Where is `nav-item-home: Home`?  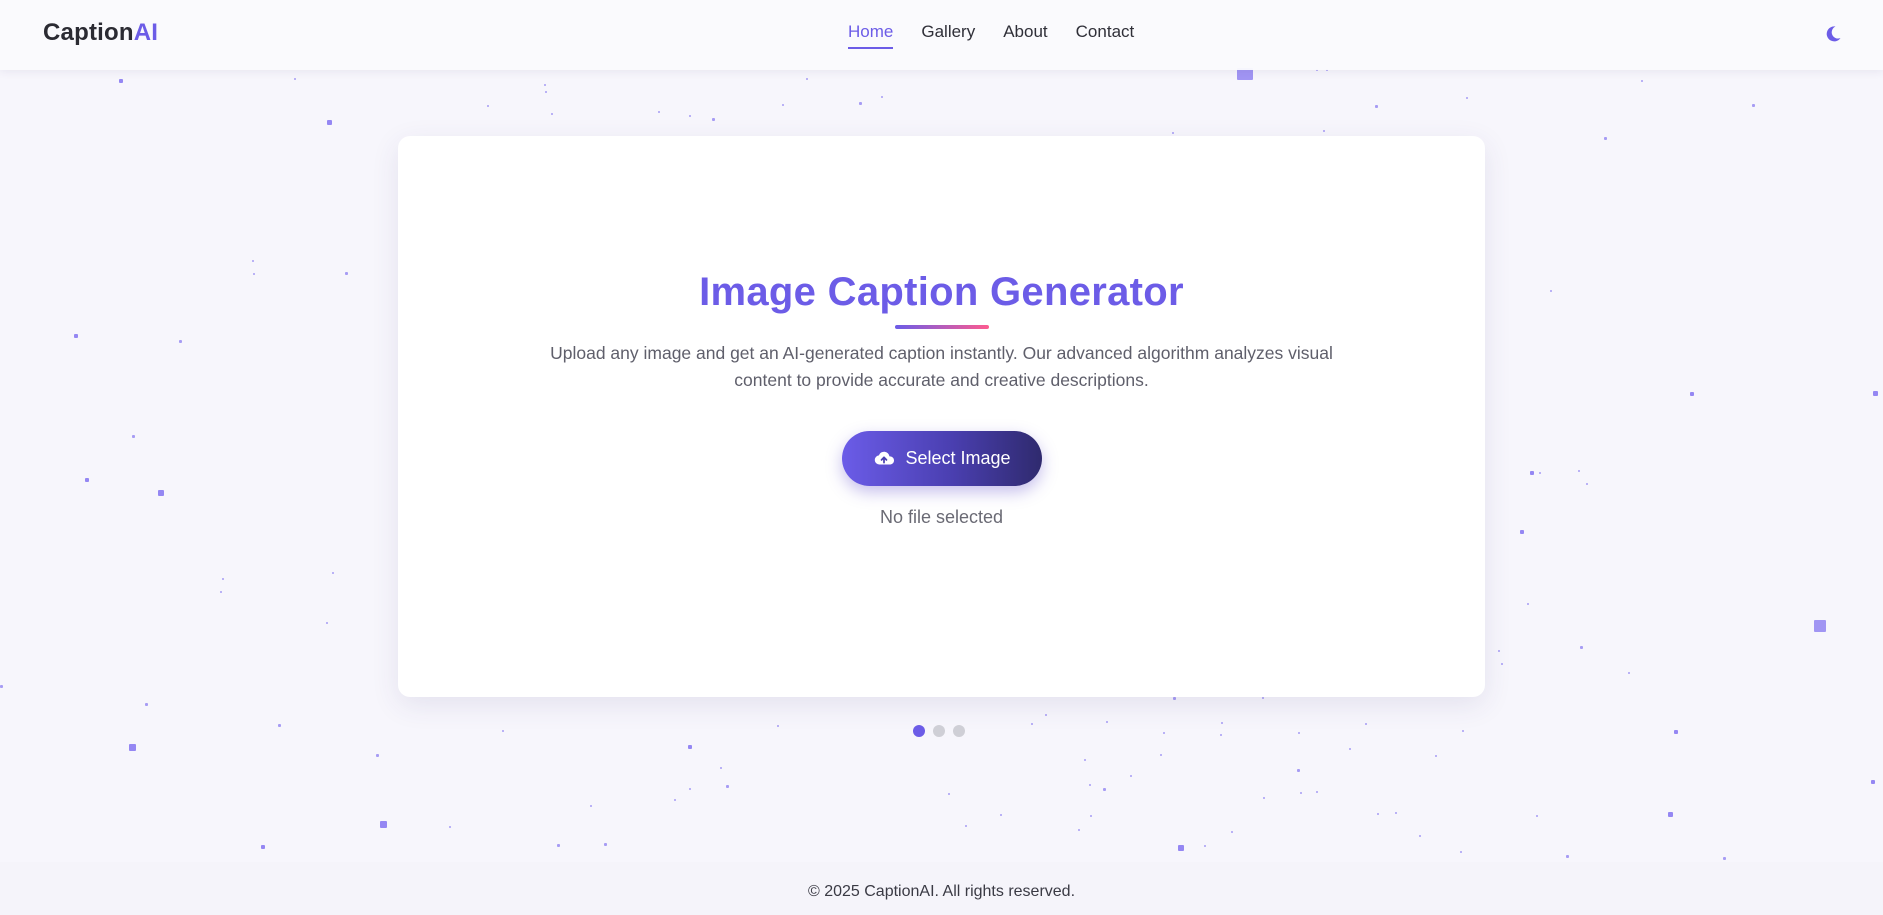 nav-item-home: Home is located at coordinates (871, 35).